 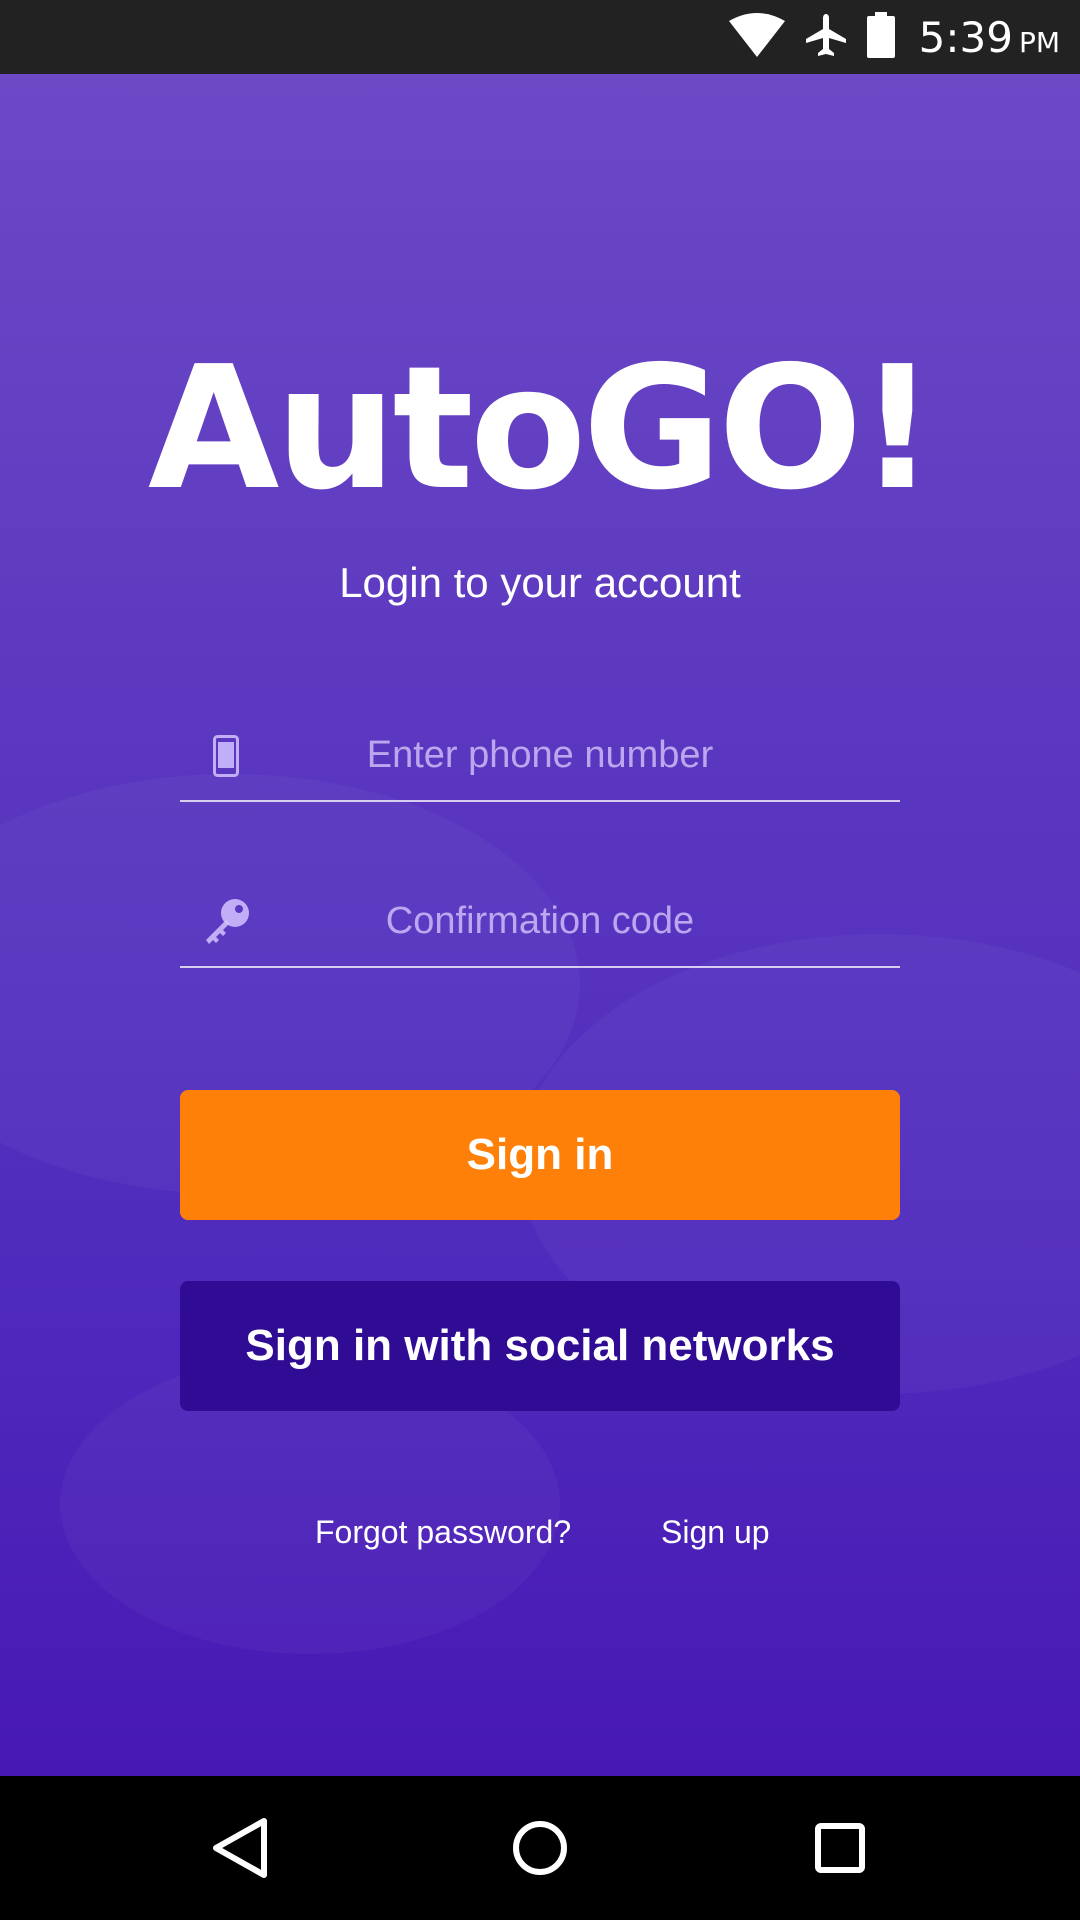 I want to click on confirmation-code-input, so click(x=580, y=921).